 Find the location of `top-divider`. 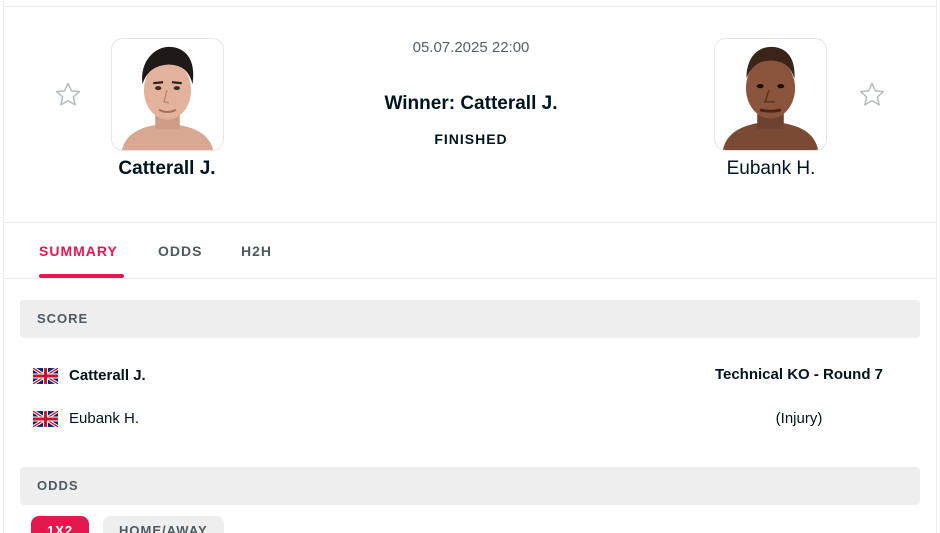

top-divider is located at coordinates (470, 6).